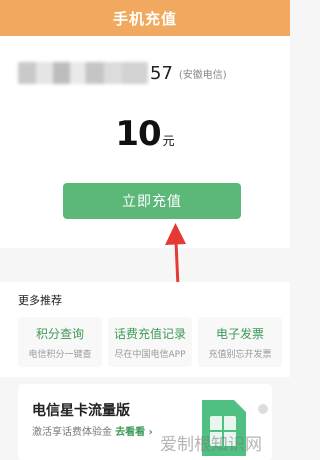 The height and width of the screenshot is (460, 320). I want to click on service-e-invoice: 电子发票 充值别忘开发票, so click(240, 342).